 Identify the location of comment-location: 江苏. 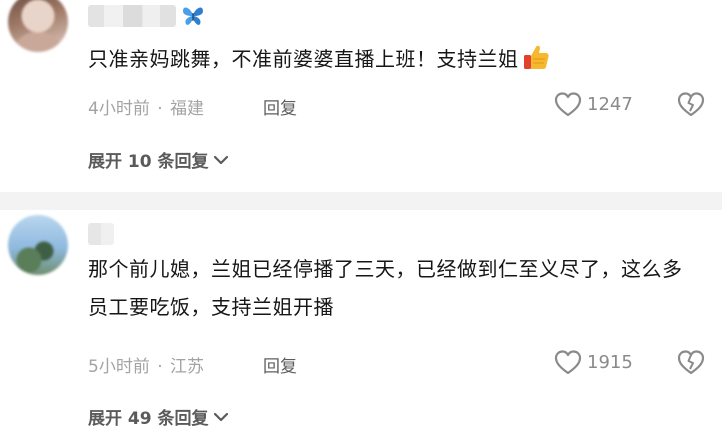
(187, 367).